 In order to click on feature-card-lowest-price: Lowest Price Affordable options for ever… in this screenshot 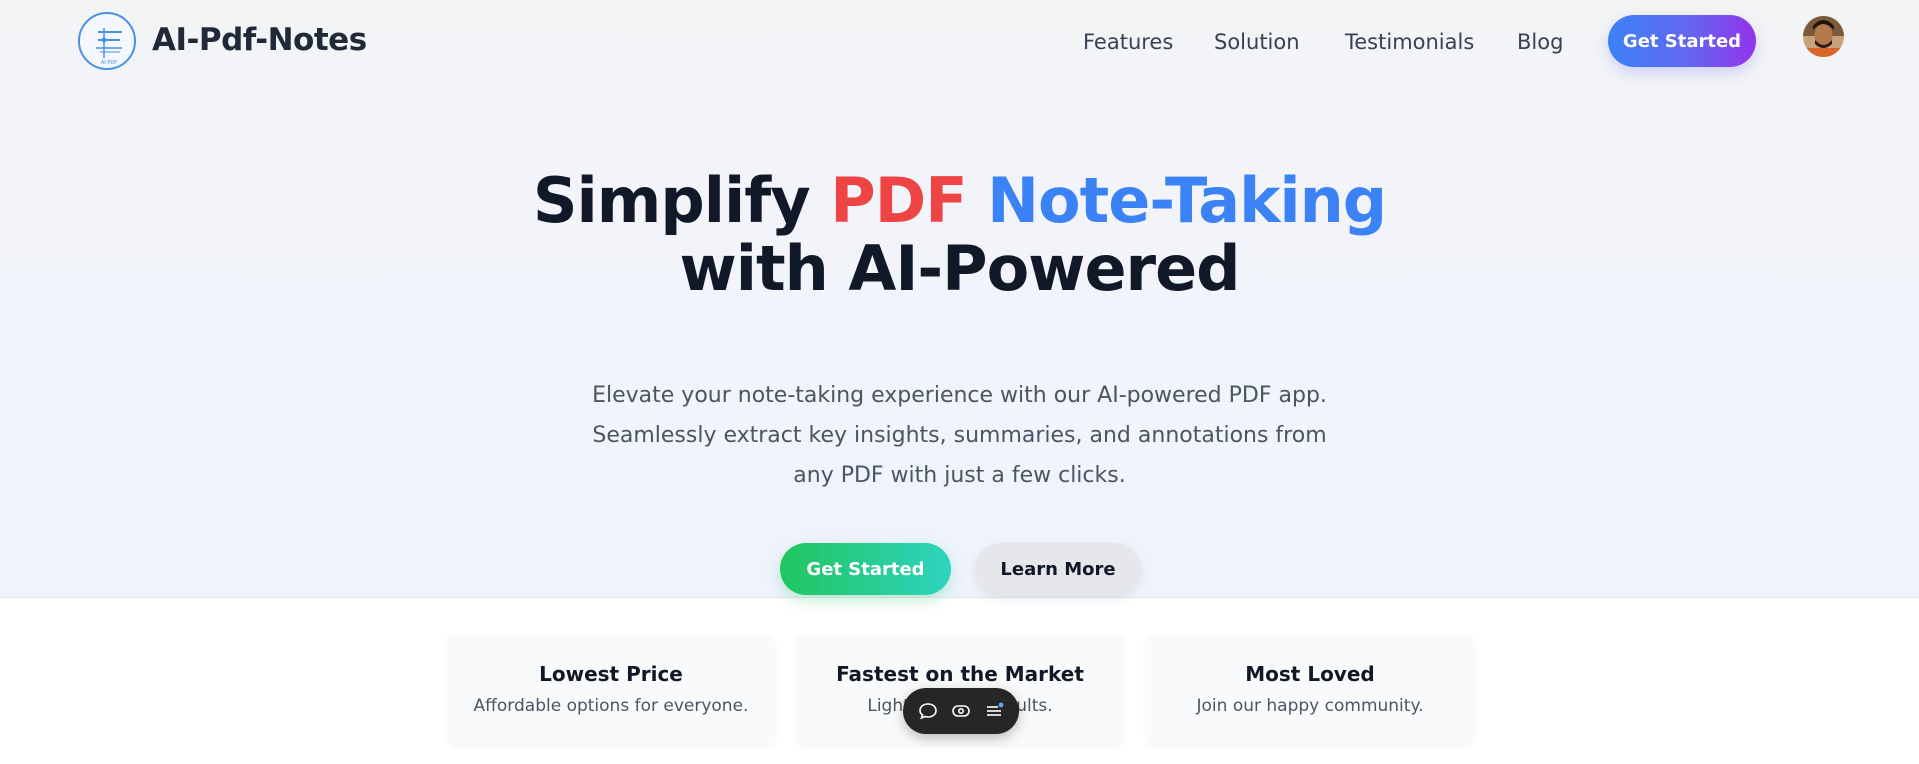, I will do `click(611, 689)`.